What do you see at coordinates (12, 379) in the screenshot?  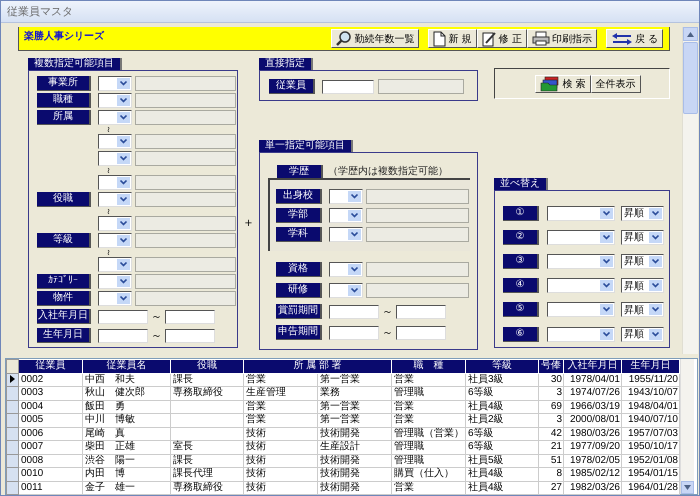 I see `row-selector` at bounding box center [12, 379].